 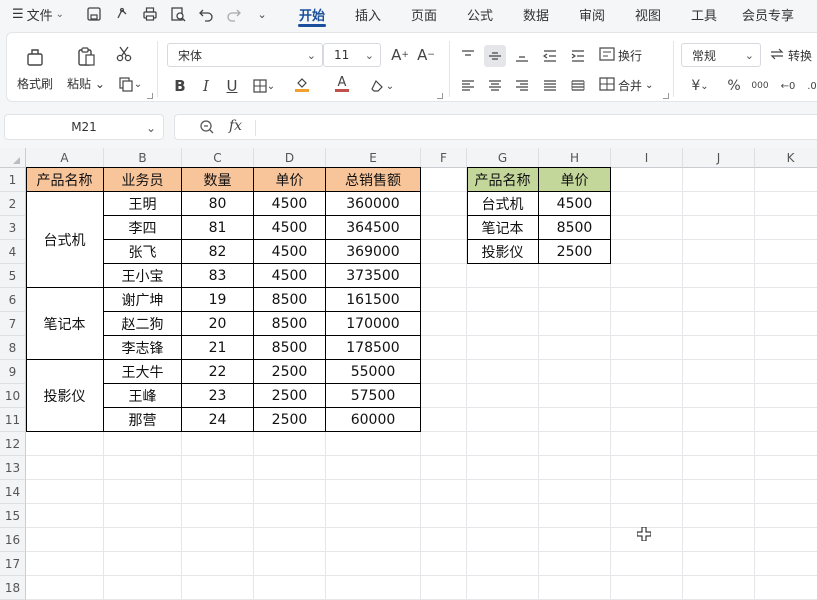 What do you see at coordinates (704, 14) in the screenshot?
I see `tab-tools: 工具` at bounding box center [704, 14].